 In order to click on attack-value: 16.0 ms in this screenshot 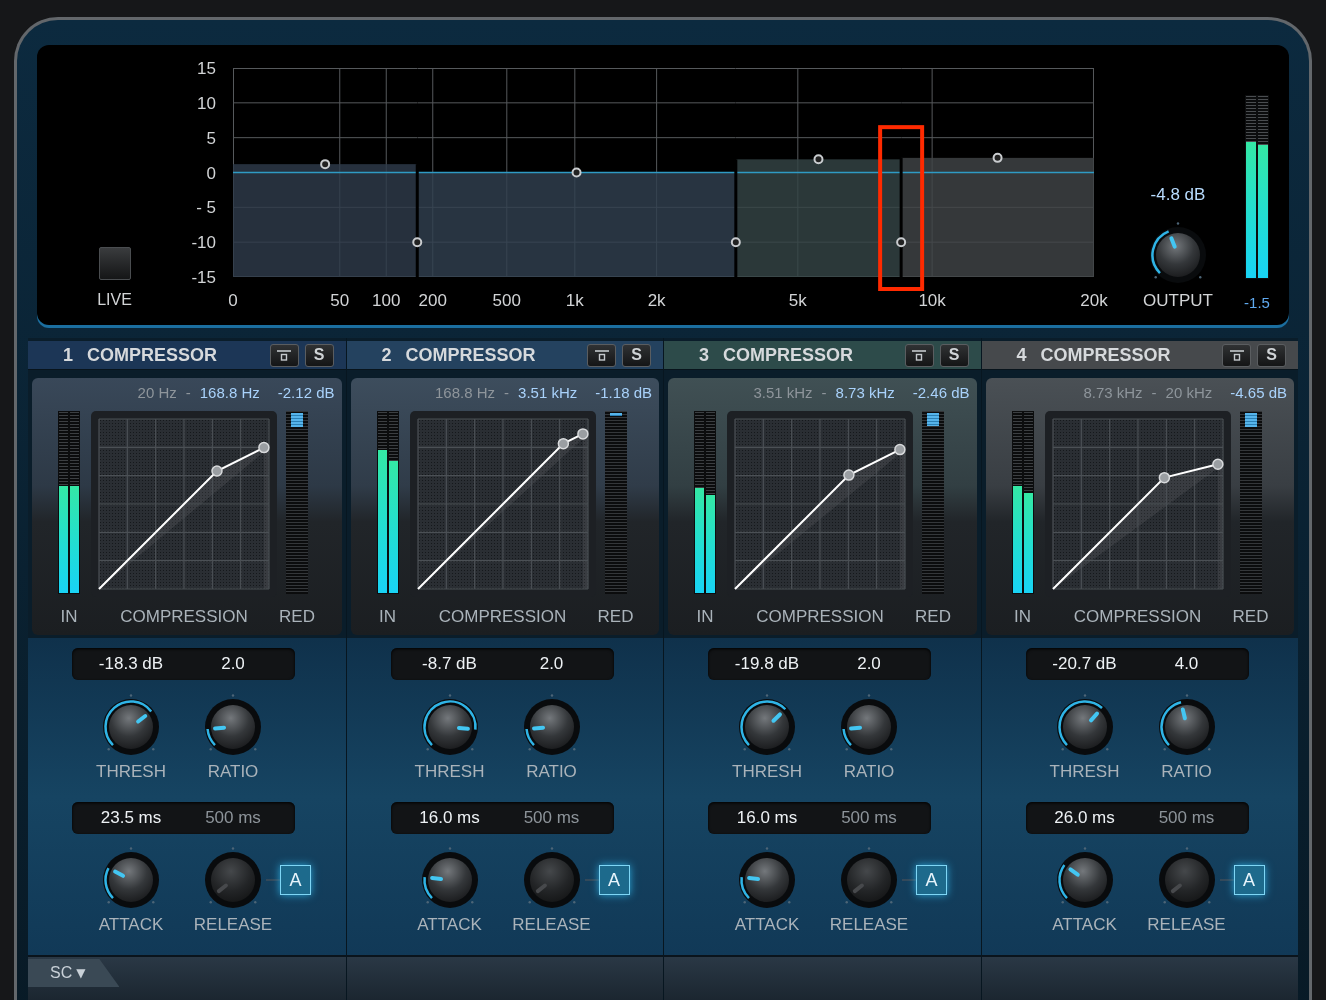, I will do `click(449, 818)`.